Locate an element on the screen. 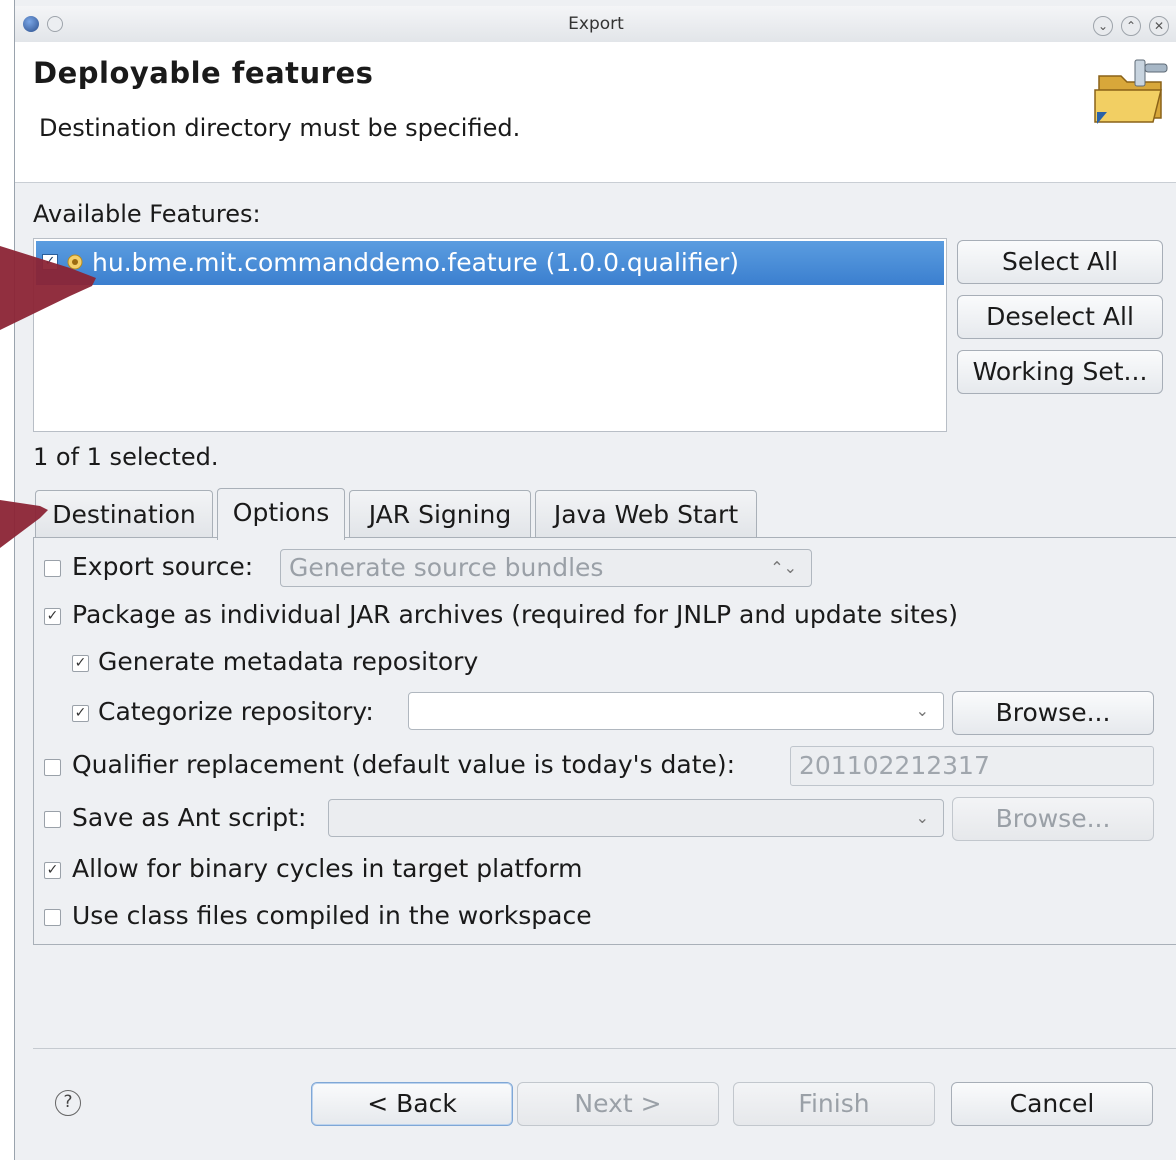 Image resolution: width=1176 pixels, height=1160 pixels. feature-icon is located at coordinates (75, 262).